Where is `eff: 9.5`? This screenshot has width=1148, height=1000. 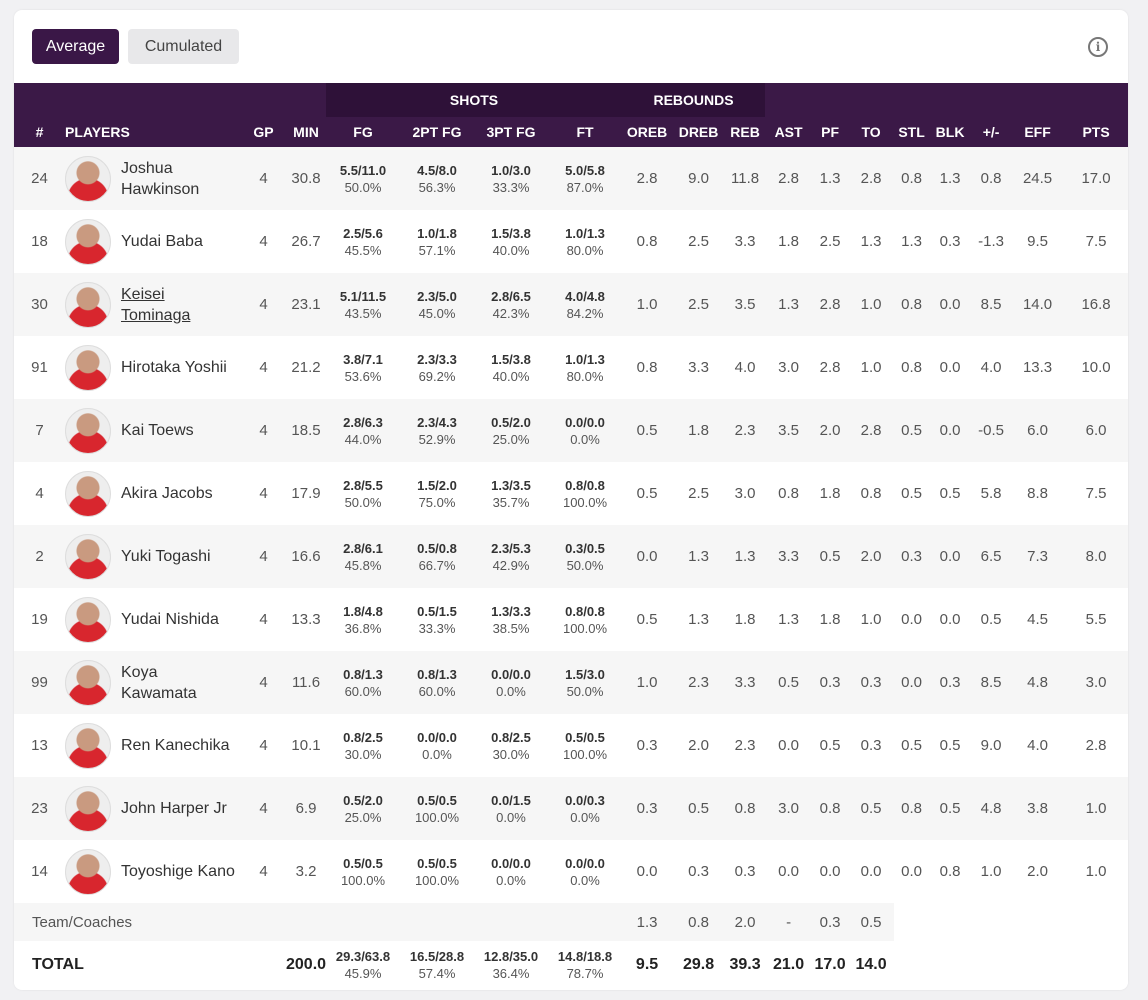
eff: 9.5 is located at coordinates (1038, 241).